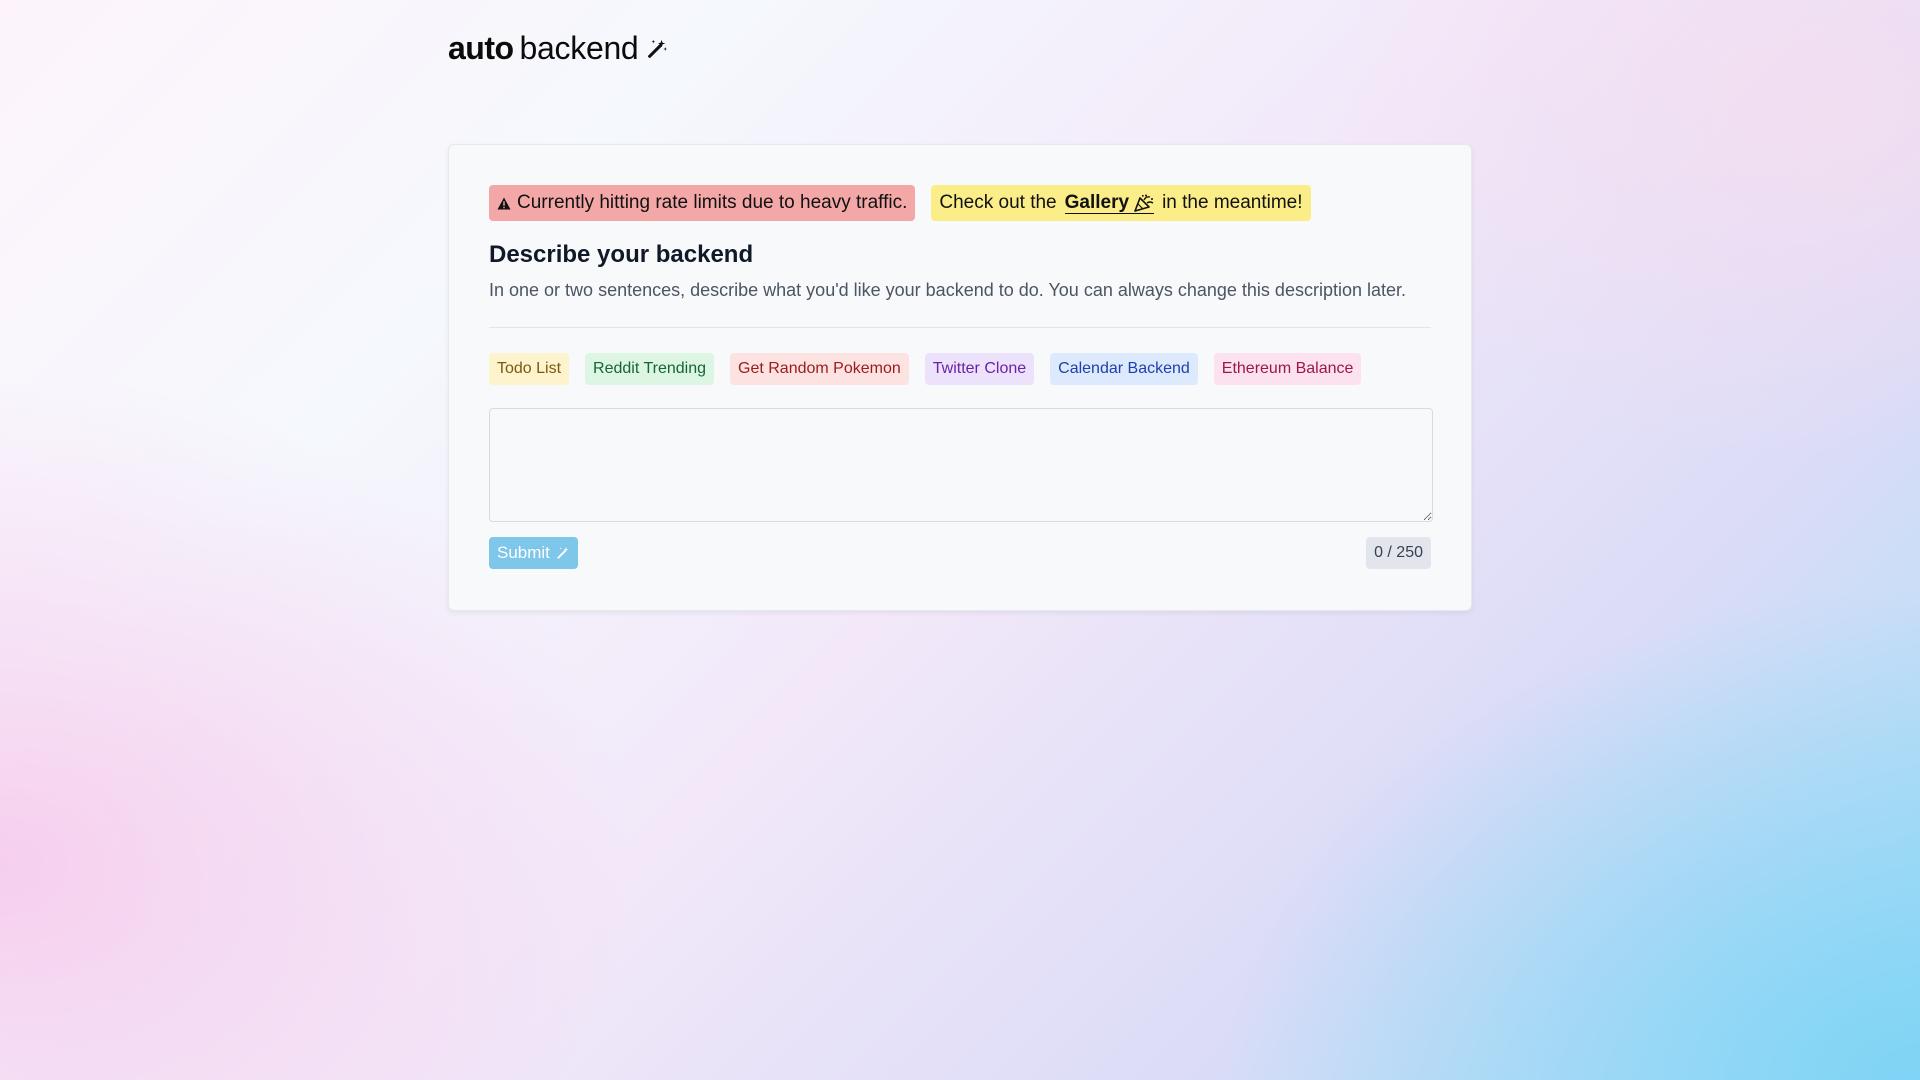 The width and height of the screenshot is (1920, 1080). What do you see at coordinates (961, 465) in the screenshot?
I see `description-input` at bounding box center [961, 465].